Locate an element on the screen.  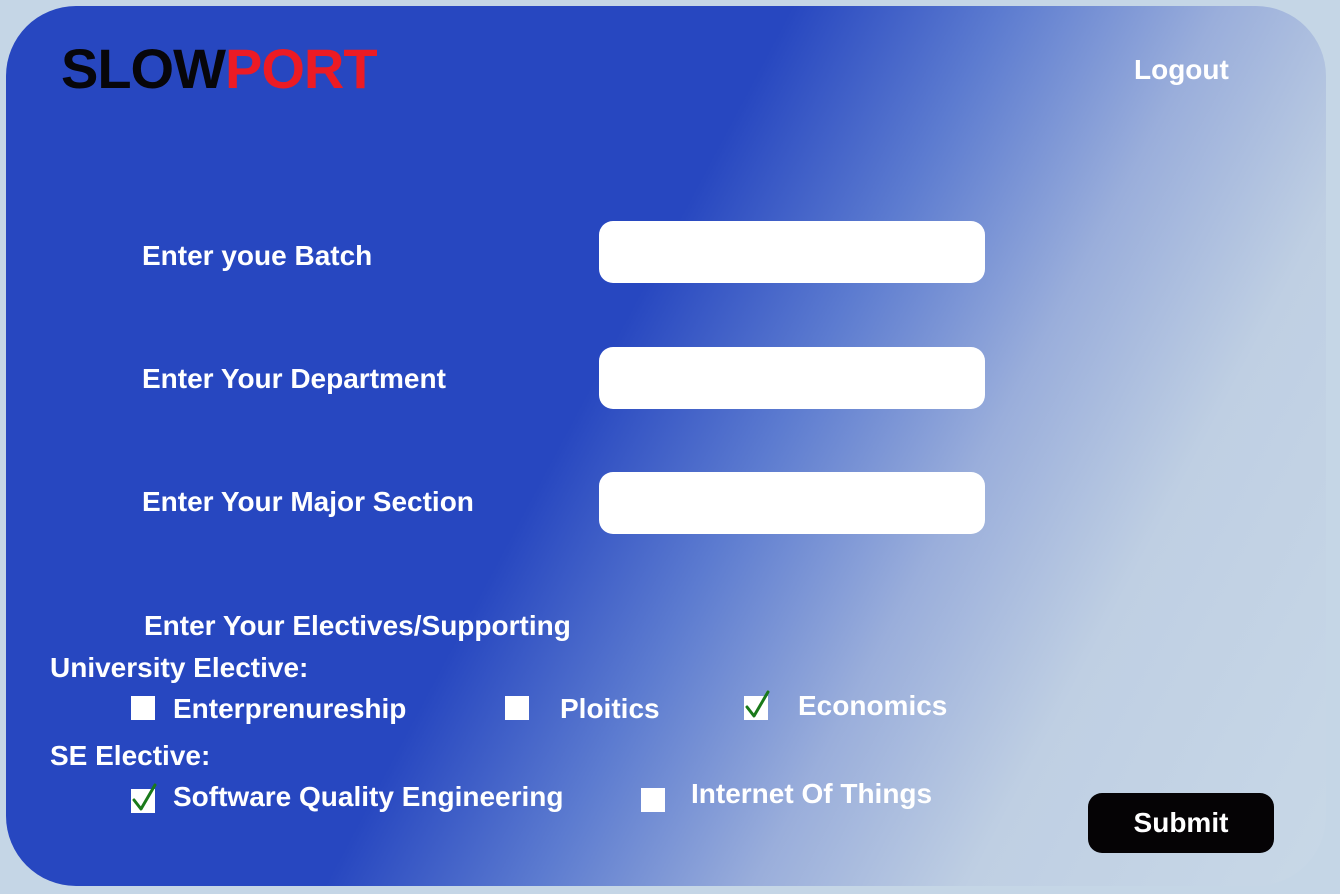
economics-checkbox is located at coordinates (757, 705).